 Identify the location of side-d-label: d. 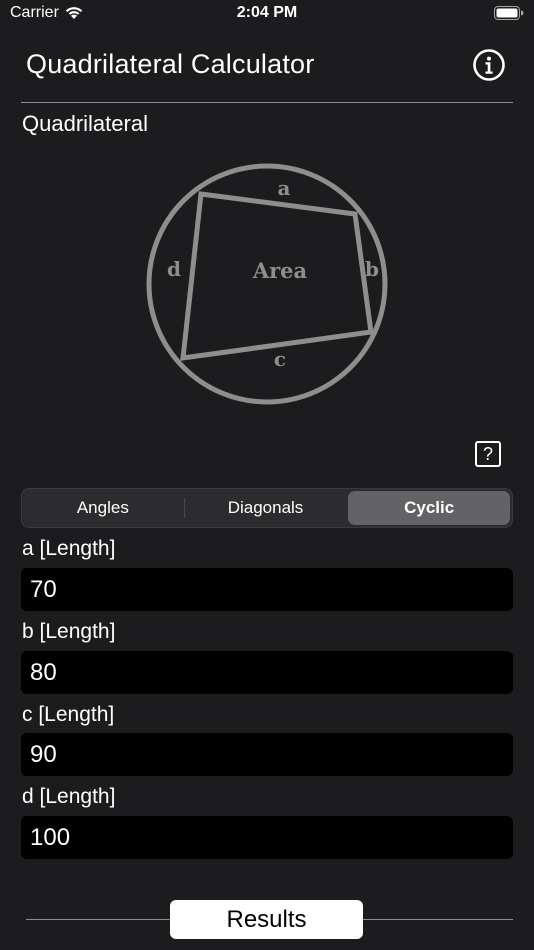
(174, 269).